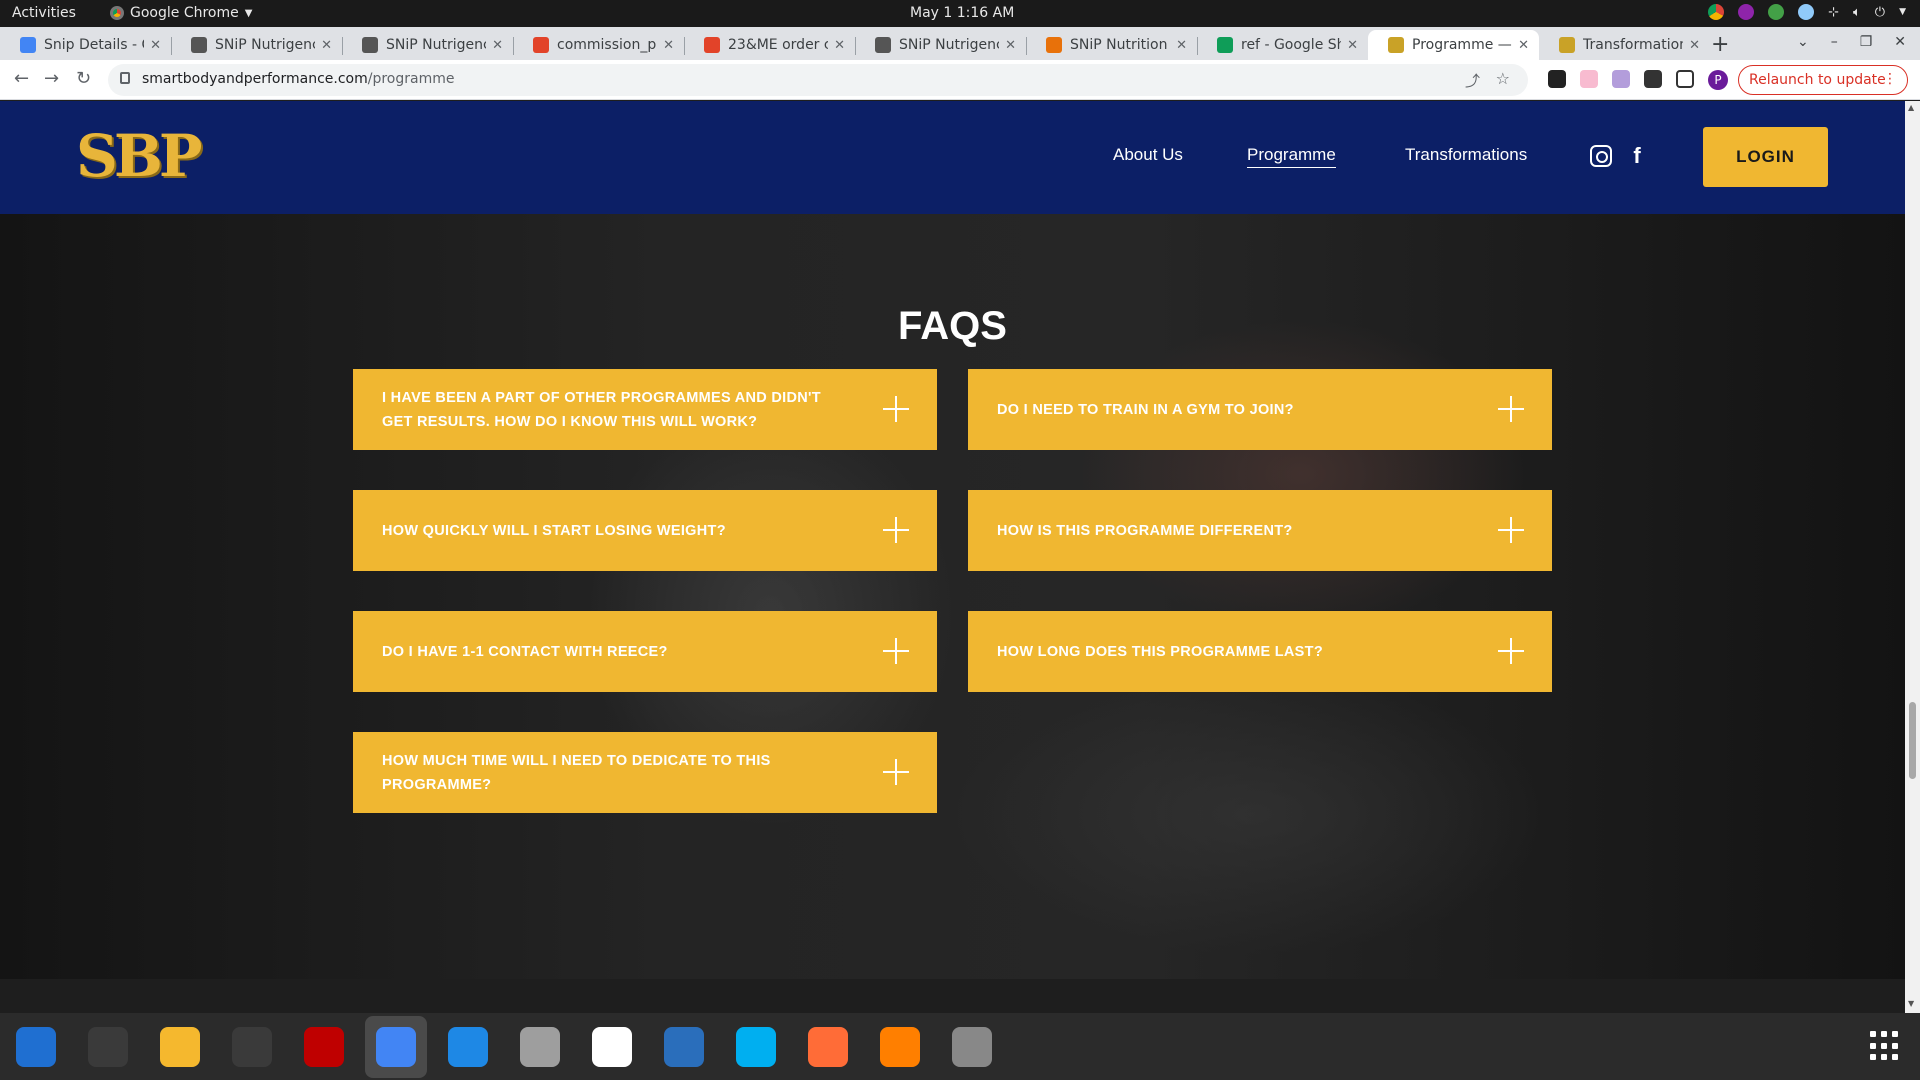 This screenshot has width=1920, height=1080. I want to click on tab-2: SNiP Nutrigenc ✕, so click(427, 45).